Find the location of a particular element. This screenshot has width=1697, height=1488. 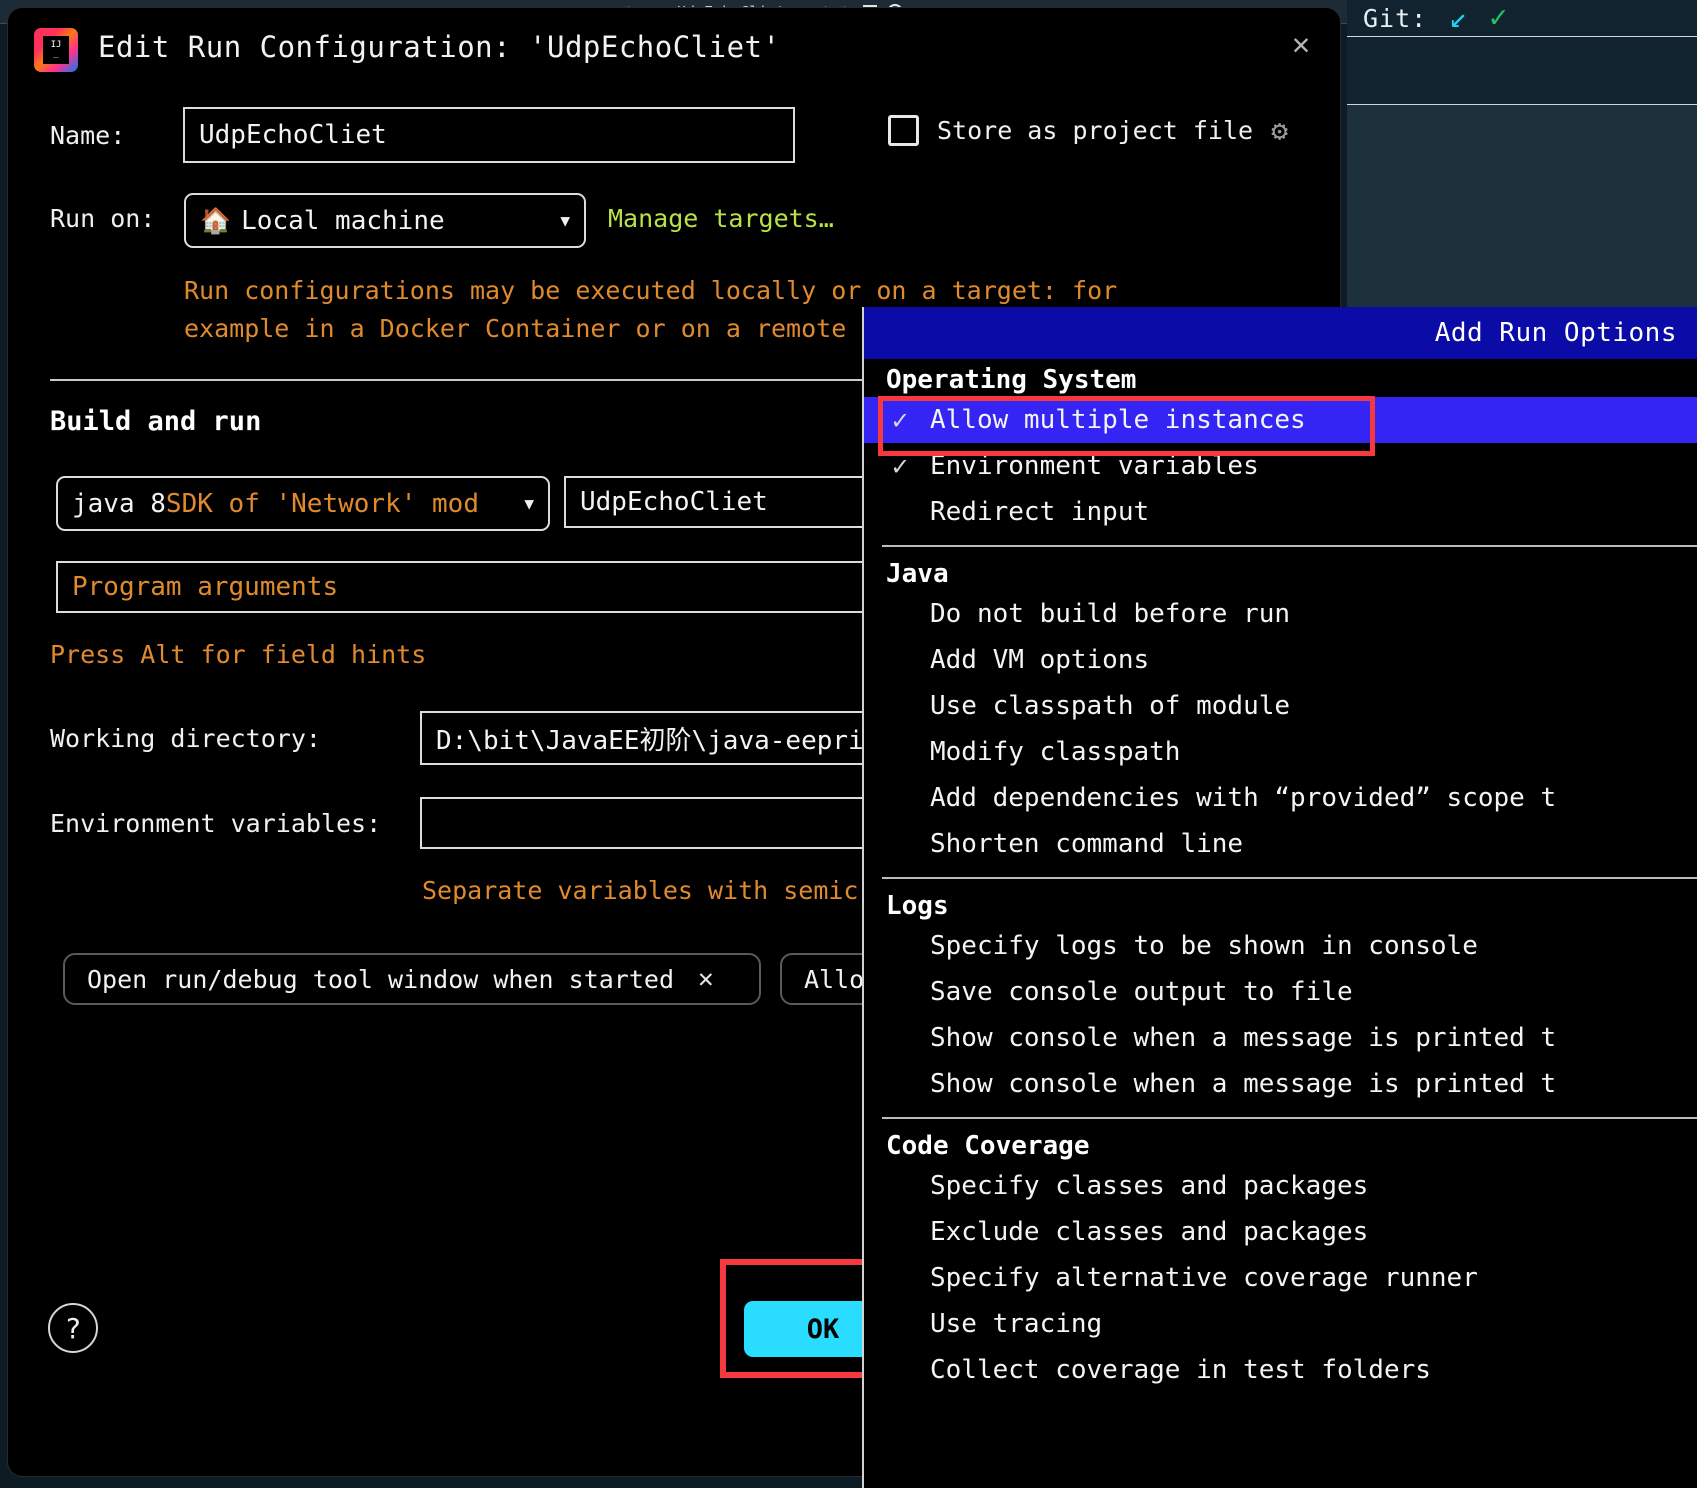

option-chip-label: Open run/debug tool window when started is located at coordinates (380, 979).